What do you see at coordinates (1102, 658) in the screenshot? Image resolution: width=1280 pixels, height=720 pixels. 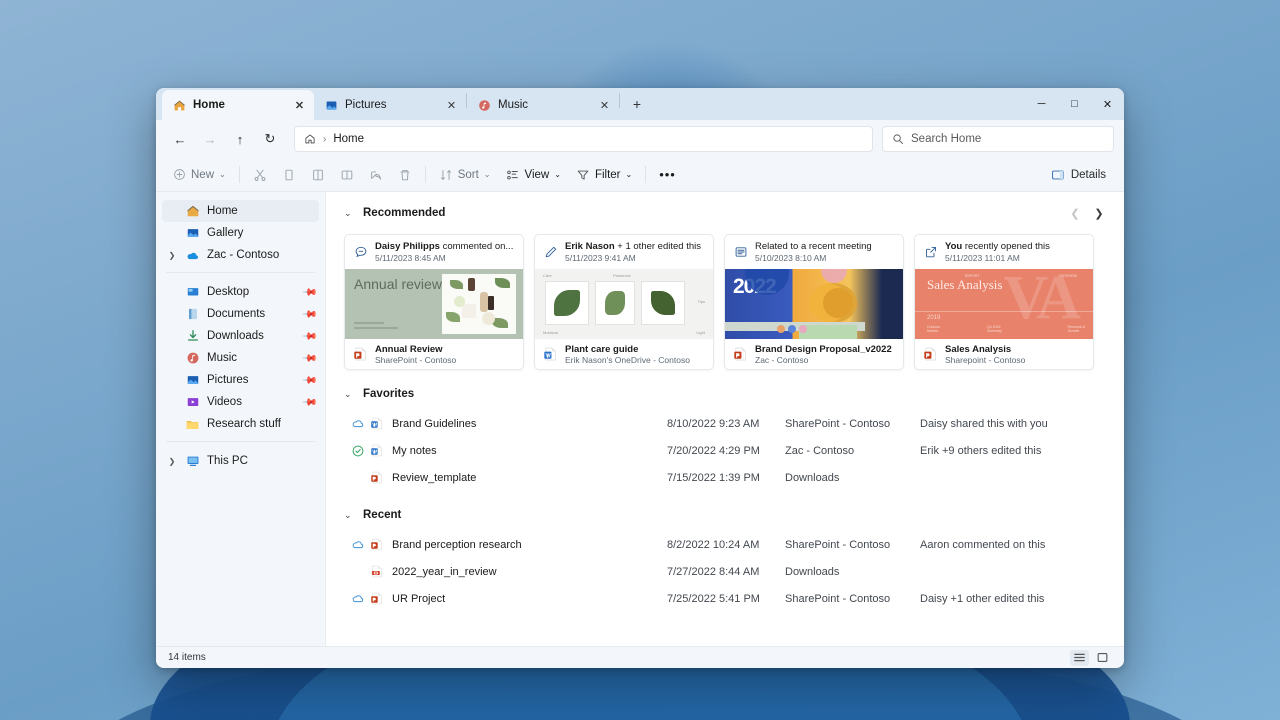 I see `details-view-icon` at bounding box center [1102, 658].